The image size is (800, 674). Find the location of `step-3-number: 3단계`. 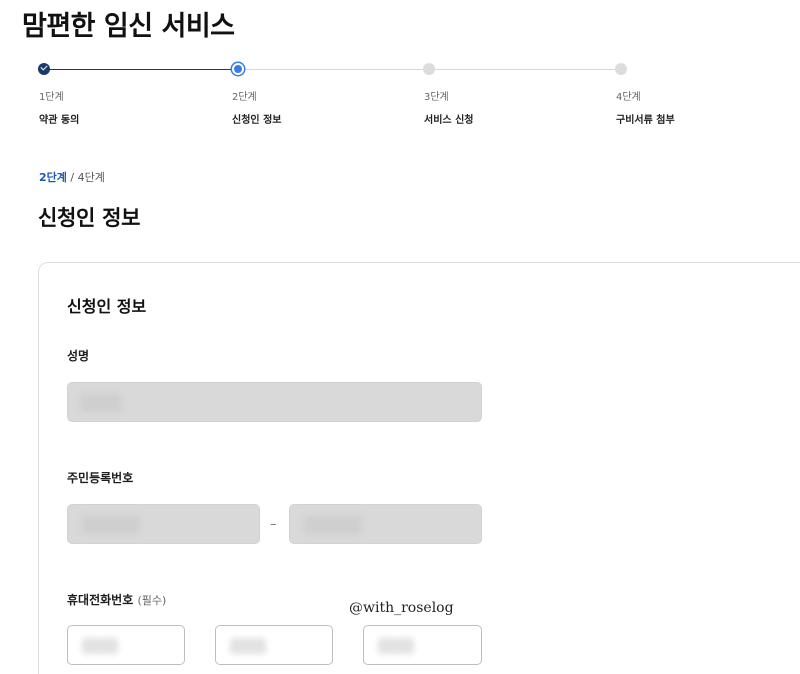

step-3-number: 3단계 is located at coordinates (436, 97).